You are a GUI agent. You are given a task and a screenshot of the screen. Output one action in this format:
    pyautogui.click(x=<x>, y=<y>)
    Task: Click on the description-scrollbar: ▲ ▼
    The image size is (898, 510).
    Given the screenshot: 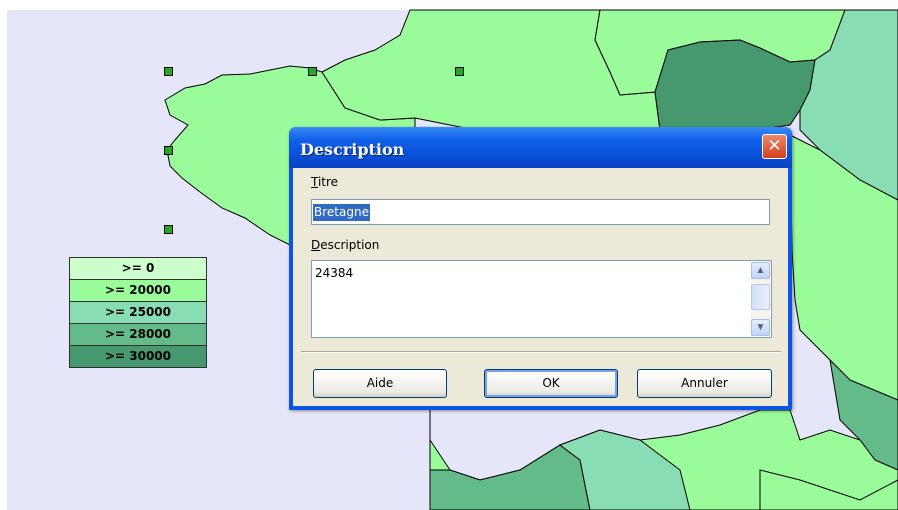 What is the action you would take?
    pyautogui.click(x=760, y=299)
    